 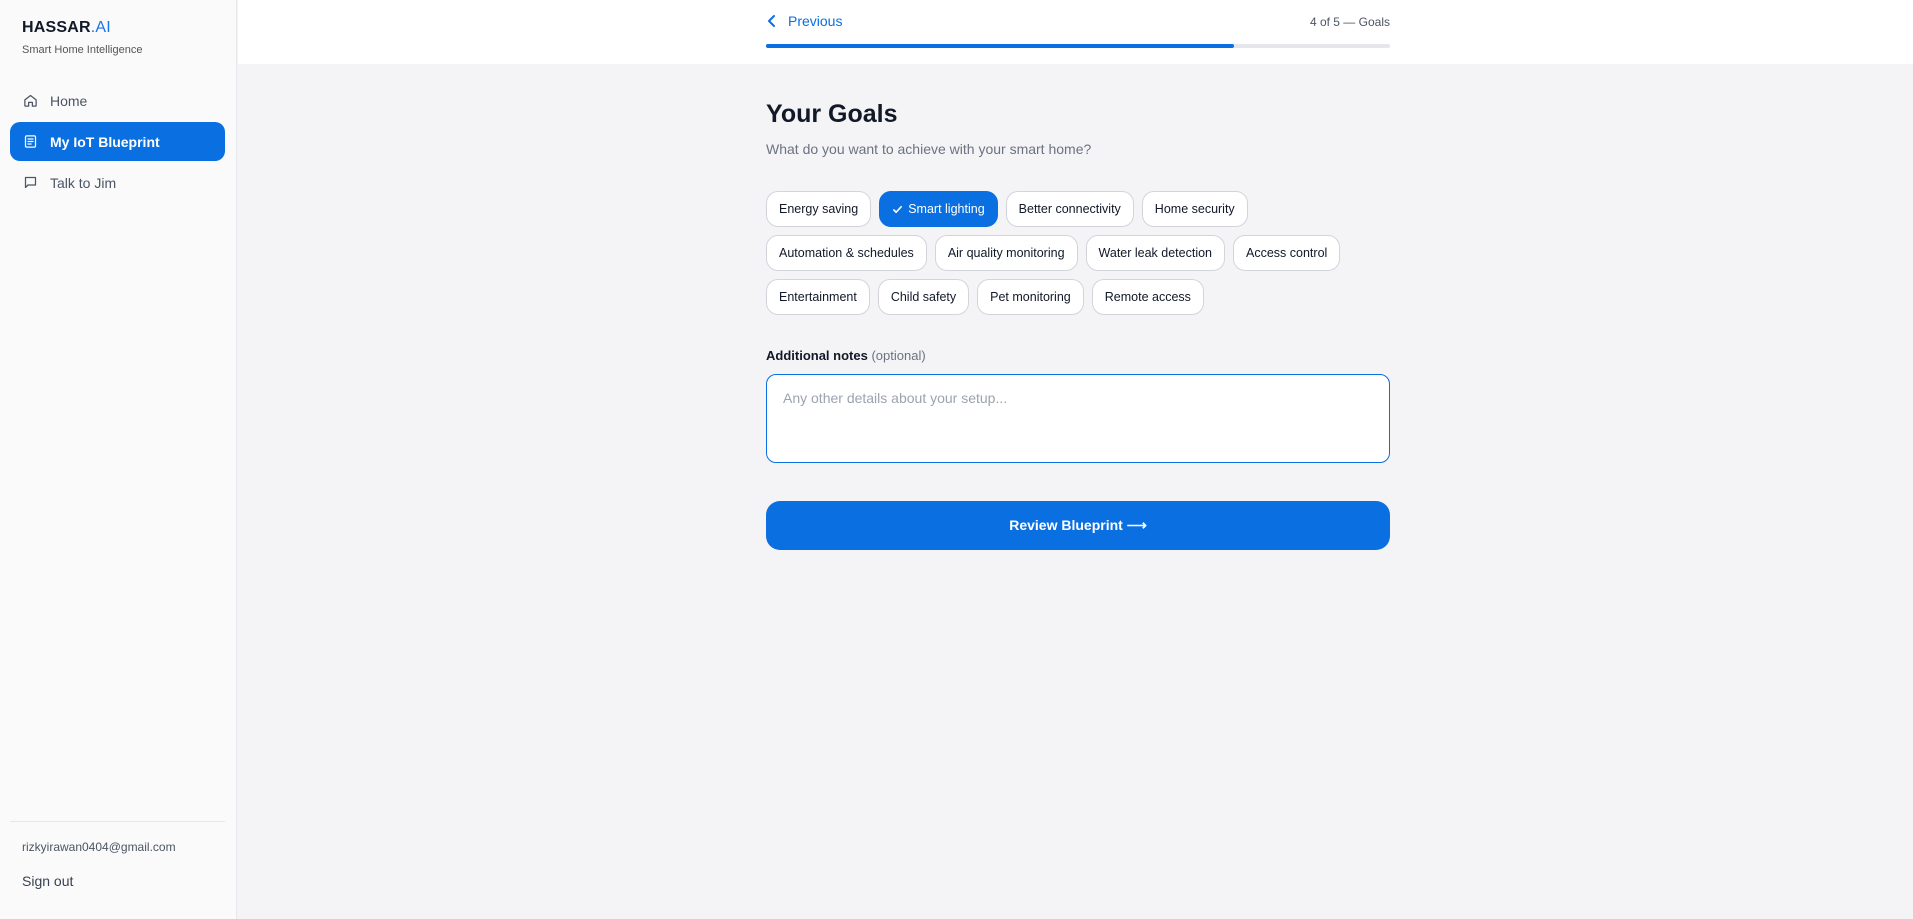 I want to click on chevron-left-icon, so click(x=773, y=21).